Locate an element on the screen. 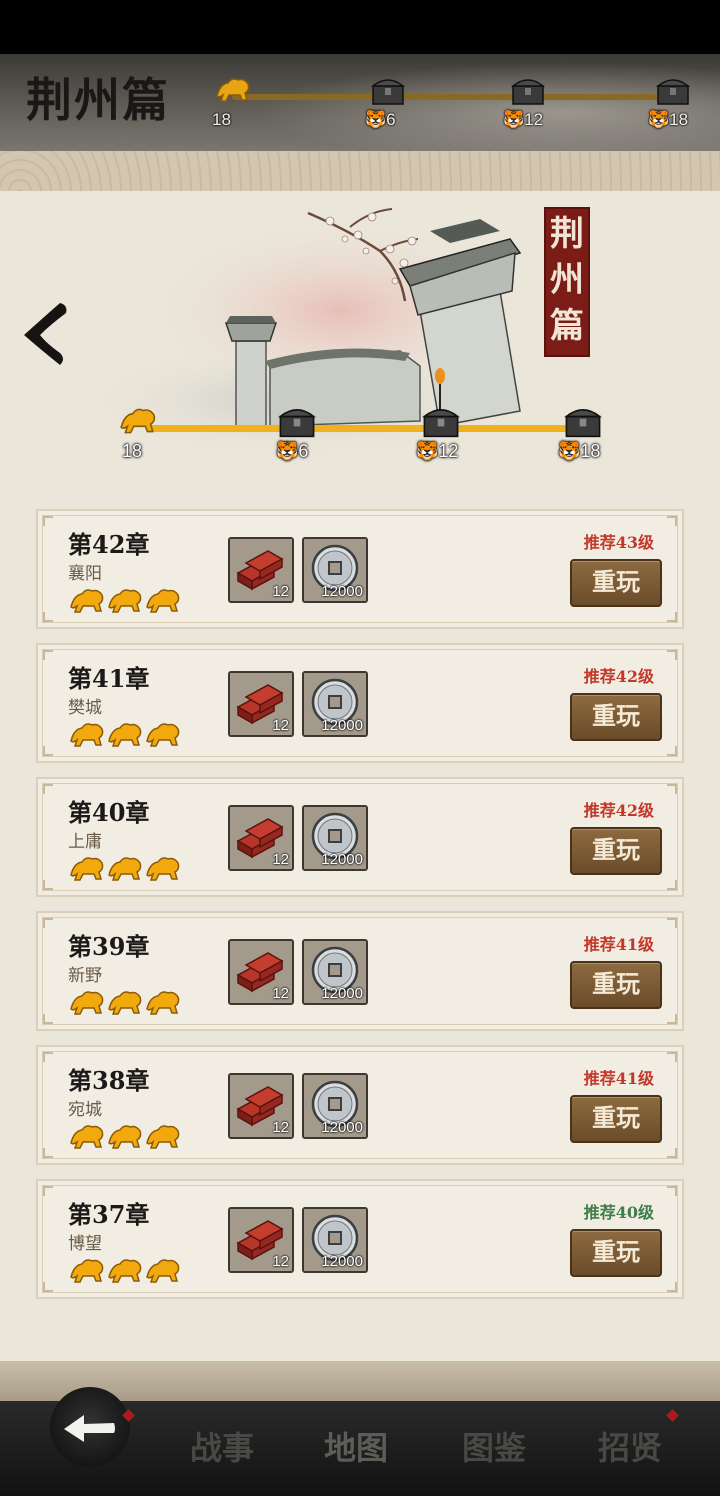 Image resolution: width=720 pixels, height=1496 pixels. progress-node-start: 18 is located at coordinates (148, 433).